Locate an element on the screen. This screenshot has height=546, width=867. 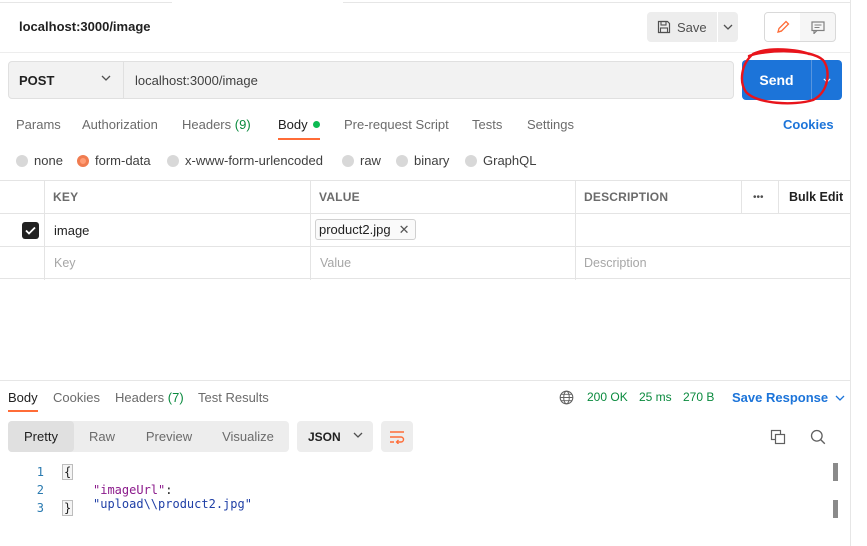
new-key-input: Key is located at coordinates (65, 263).